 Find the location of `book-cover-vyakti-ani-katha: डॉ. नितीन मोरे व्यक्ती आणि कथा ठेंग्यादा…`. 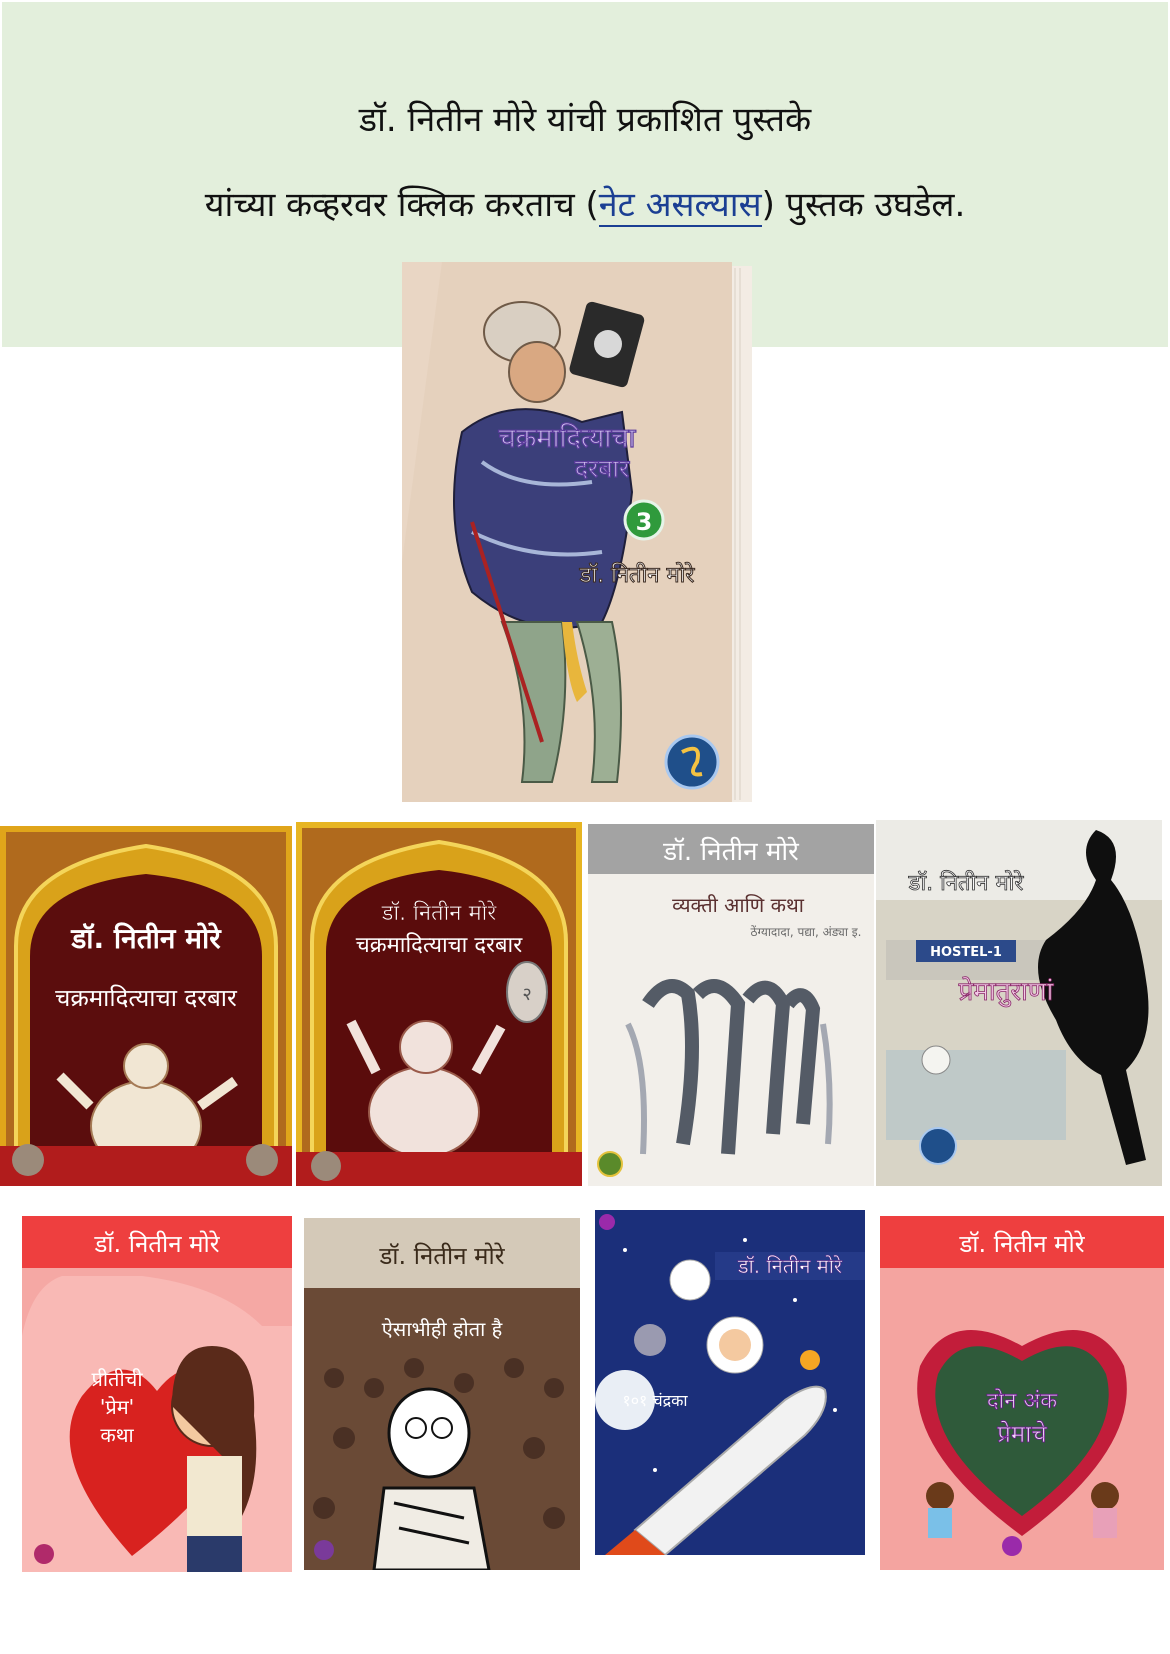

book-cover-vyakti-ani-katha: डॉ. नितीन मोरे व्यक्ती आणि कथा ठेंग्यादा… is located at coordinates (731, 1005).